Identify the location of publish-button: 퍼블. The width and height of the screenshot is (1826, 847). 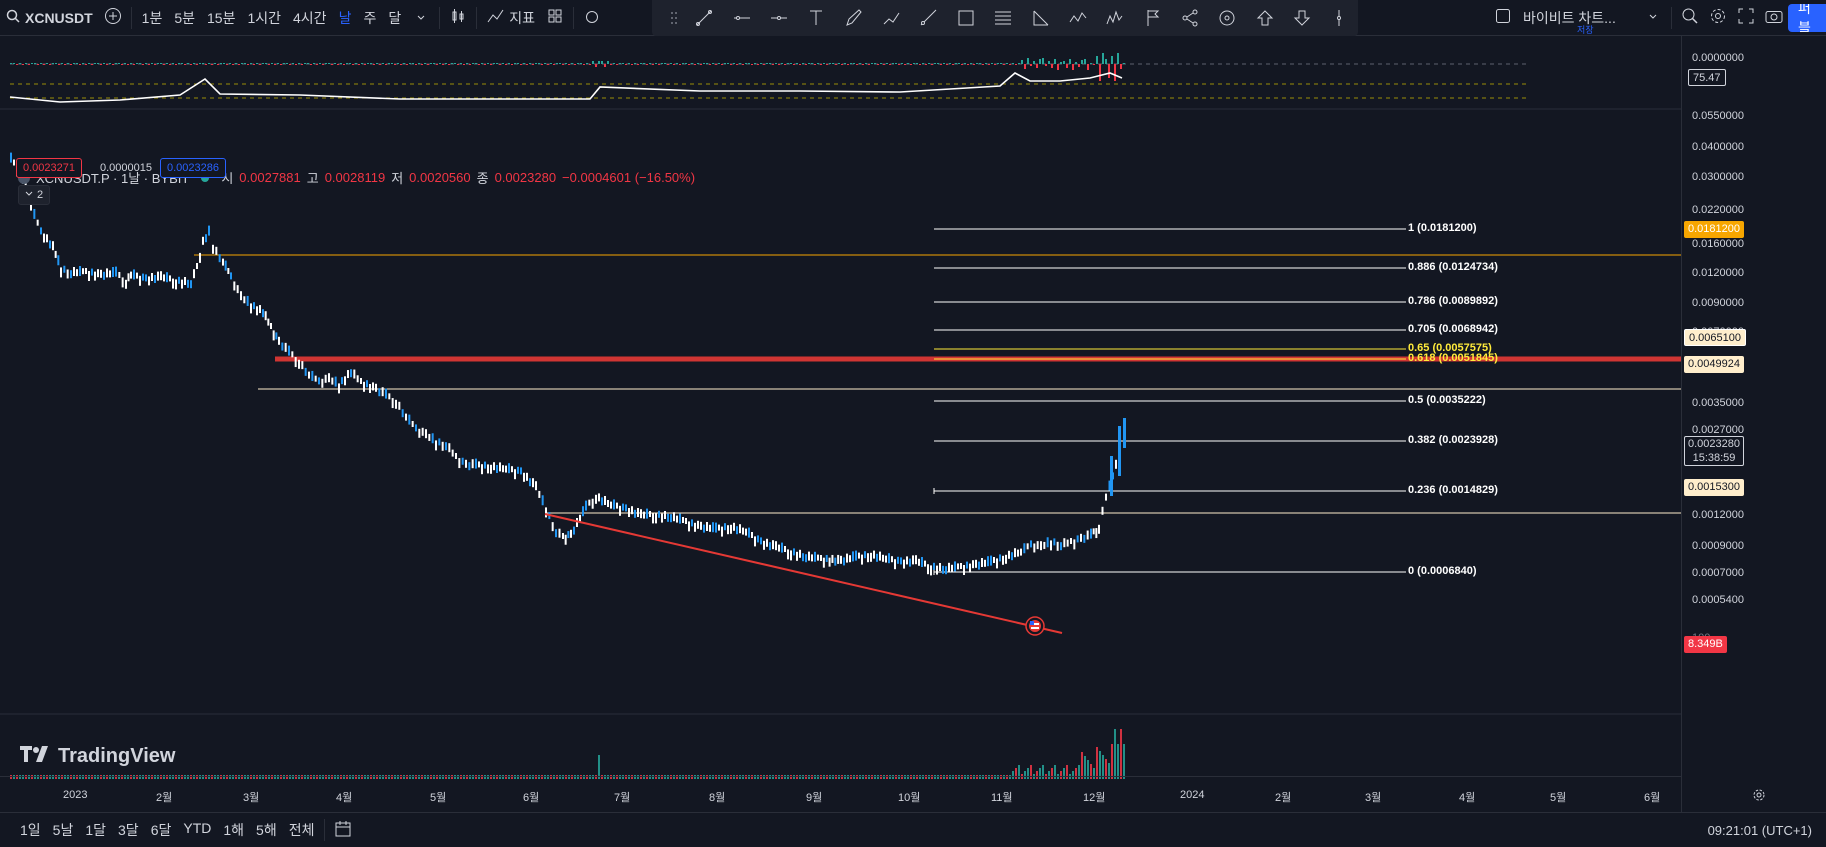
(1807, 18).